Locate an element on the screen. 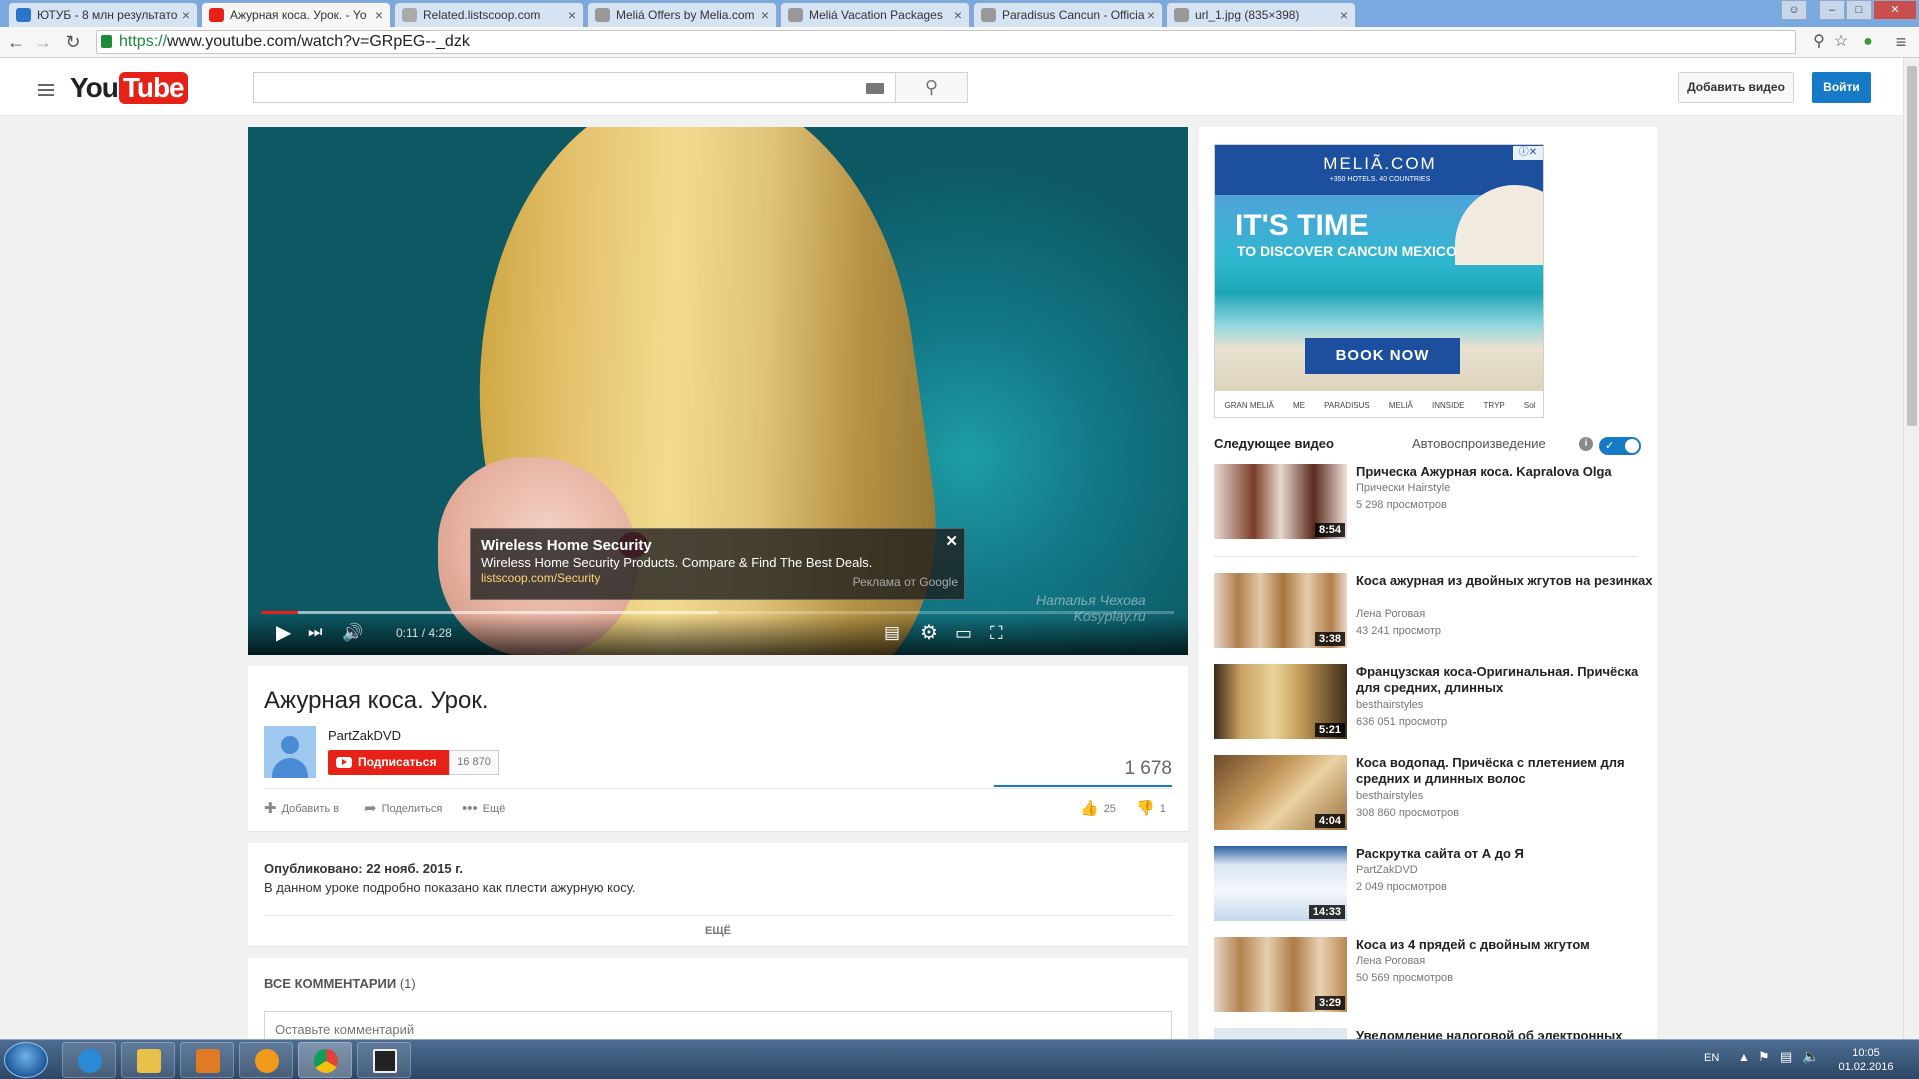  ad-info-close-icon: ⓘ✕ is located at coordinates (1528, 153).